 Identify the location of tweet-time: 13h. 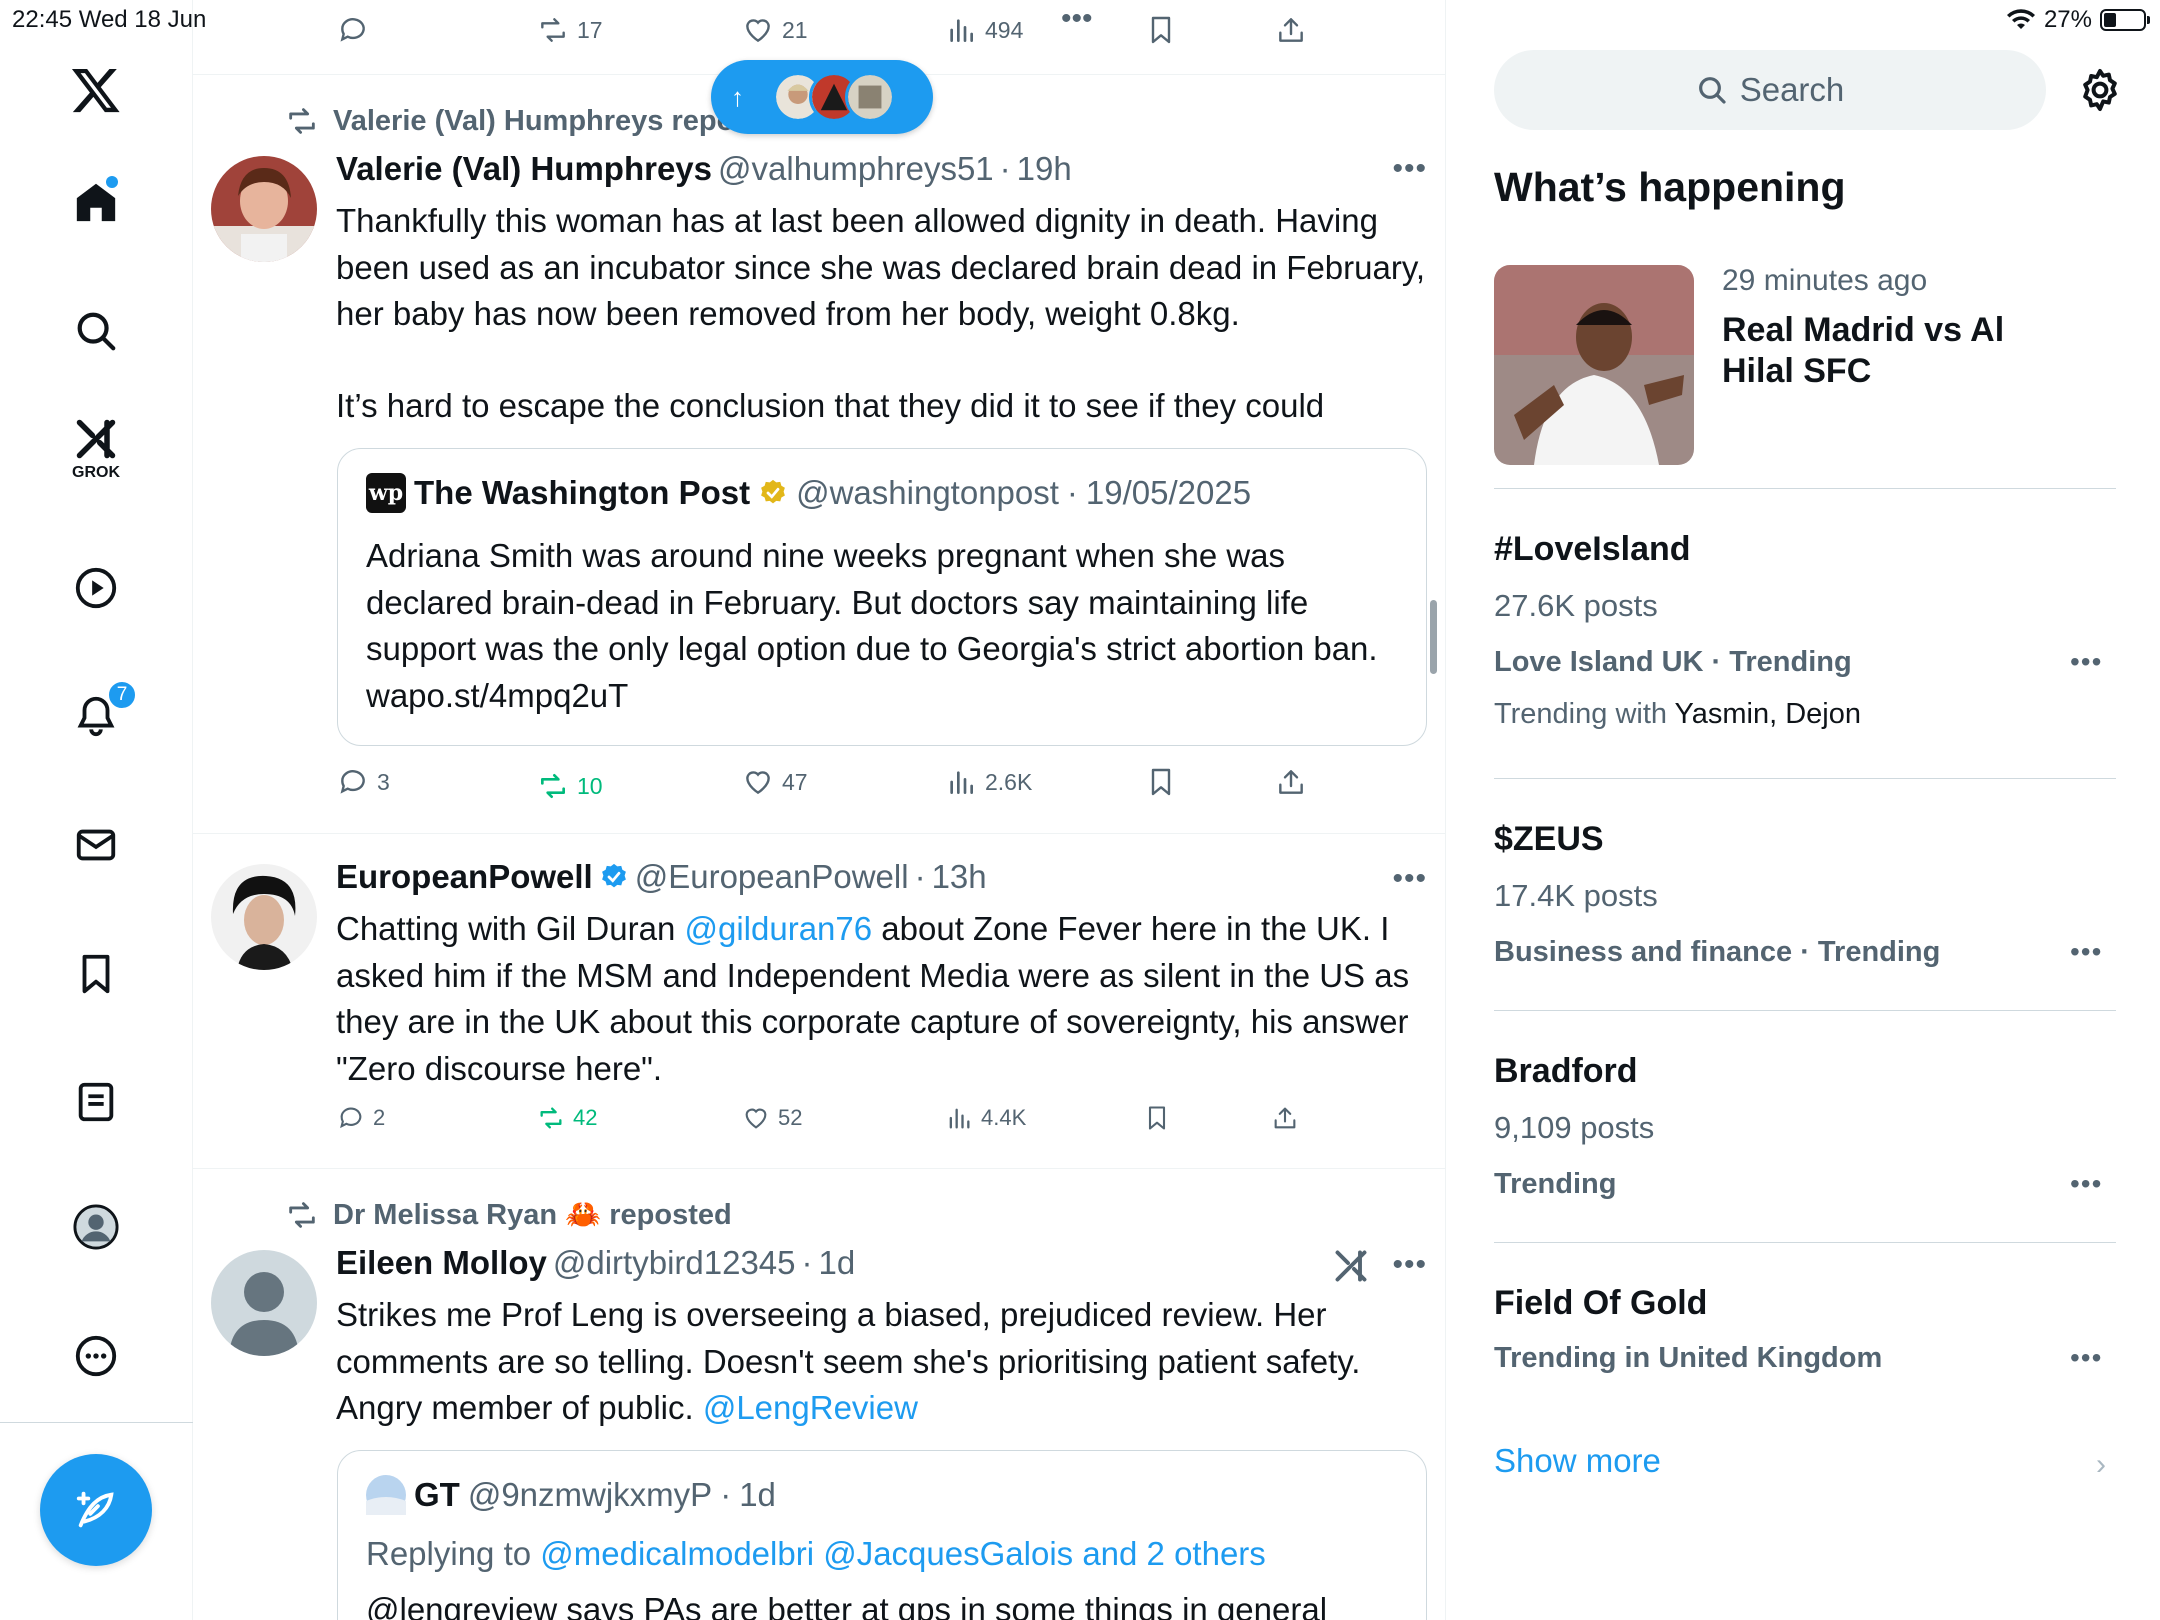
(959, 877).